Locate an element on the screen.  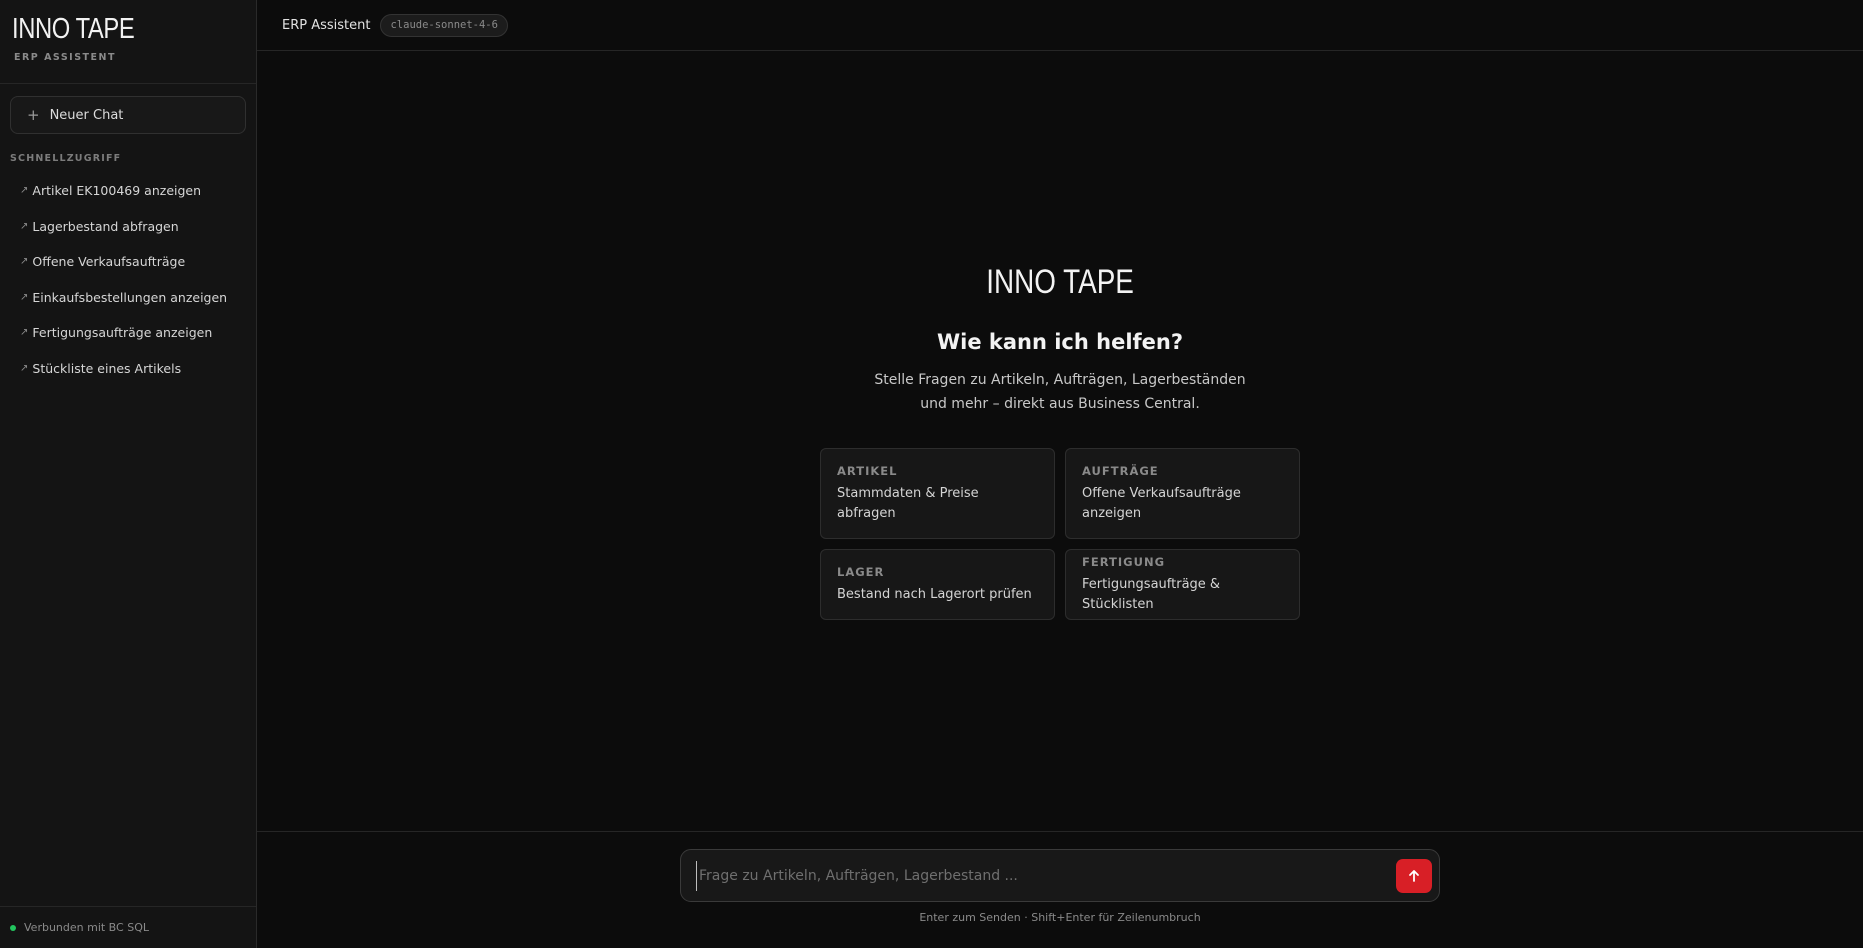
card-label: FERTIGUNG is located at coordinates (1124, 561).